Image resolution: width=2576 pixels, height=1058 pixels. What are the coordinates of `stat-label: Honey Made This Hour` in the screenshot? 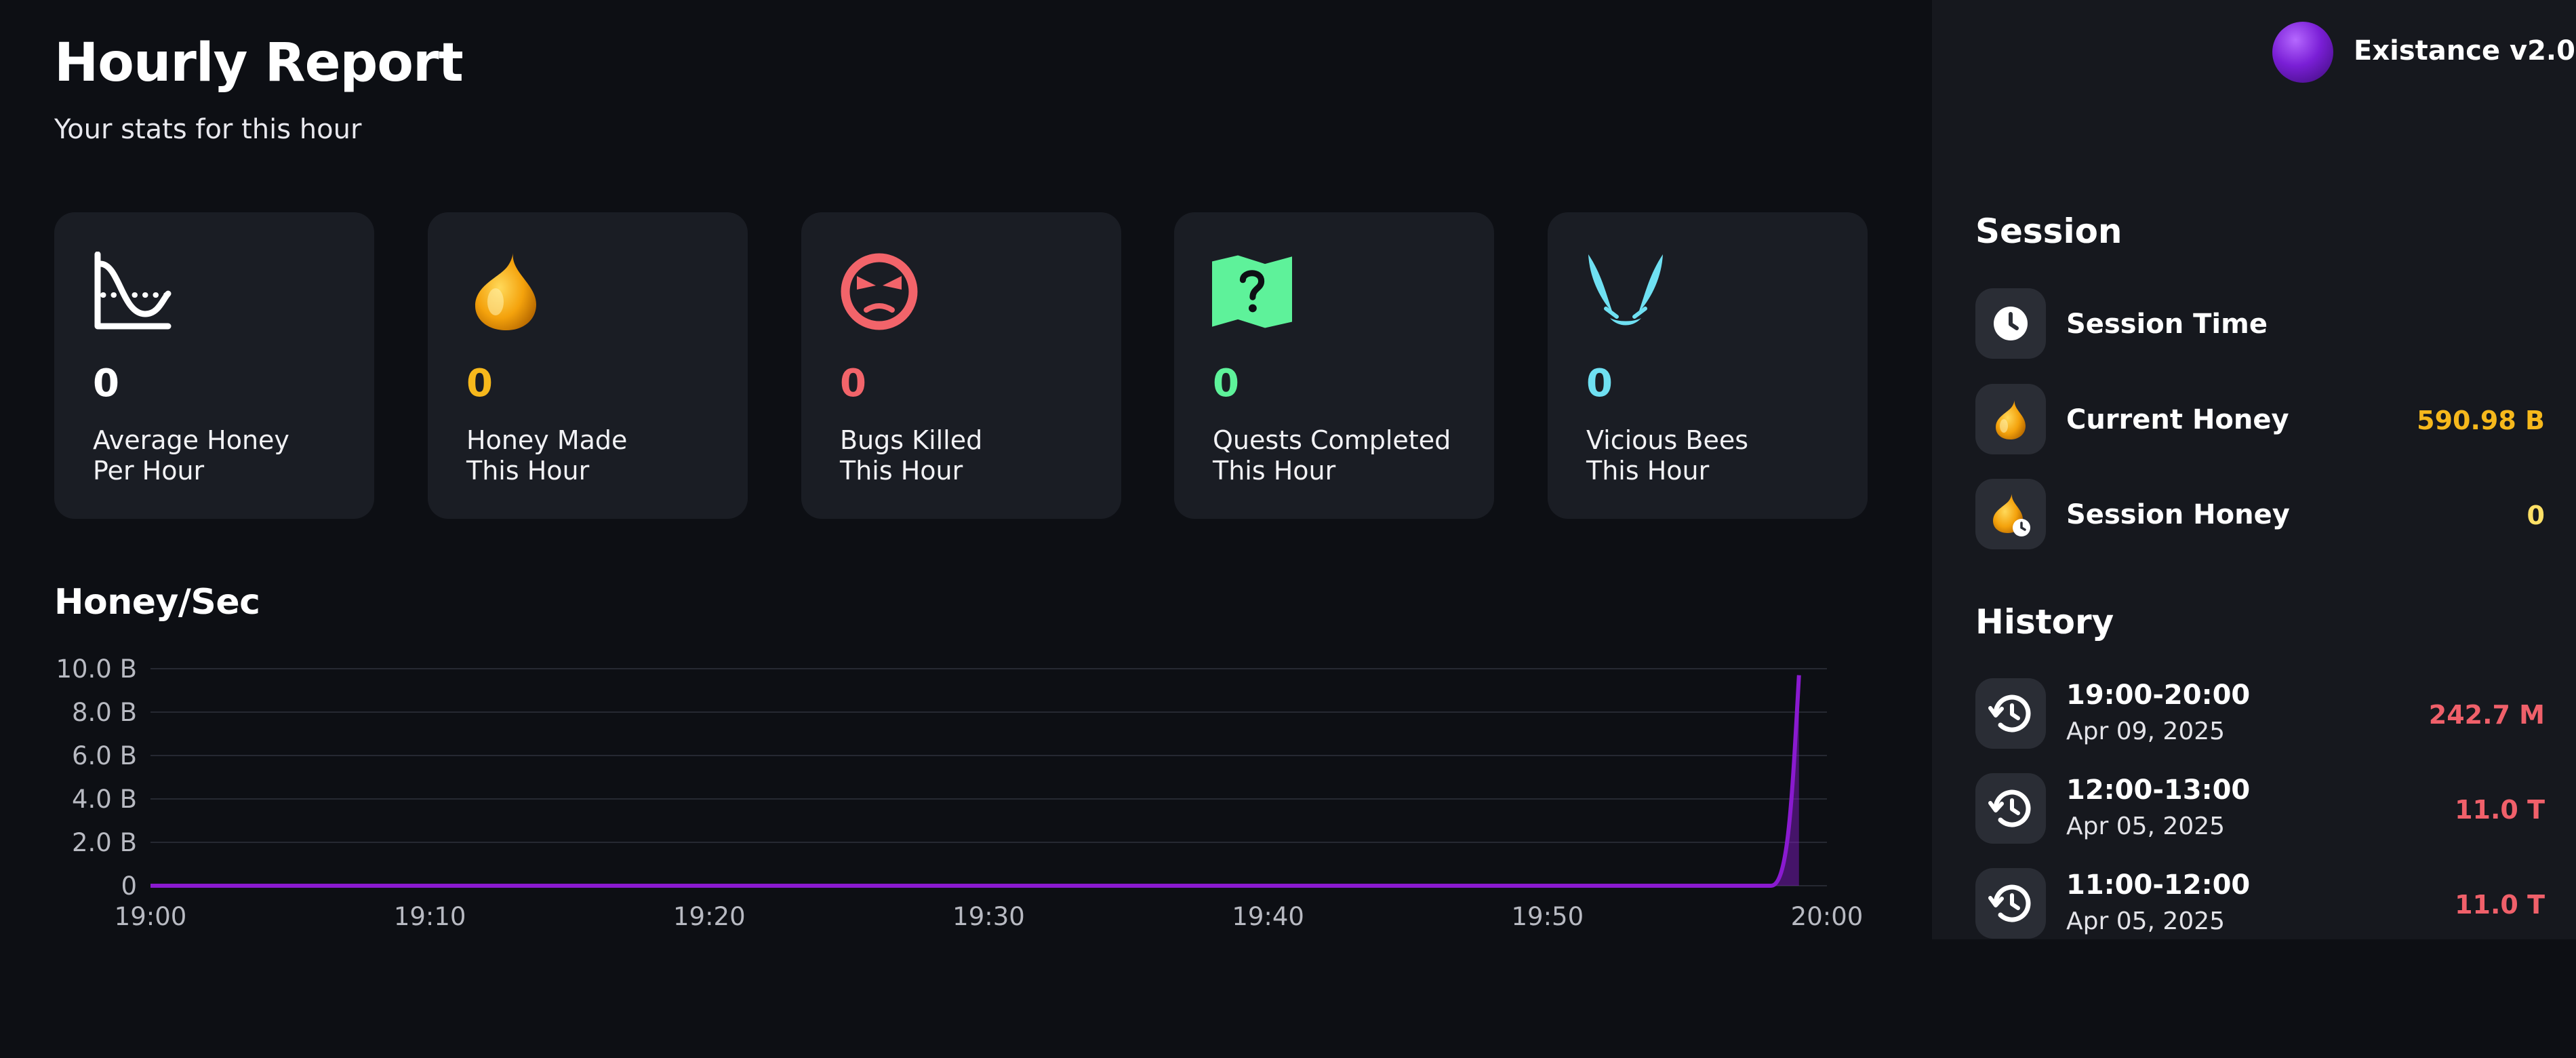 It's located at (547, 456).